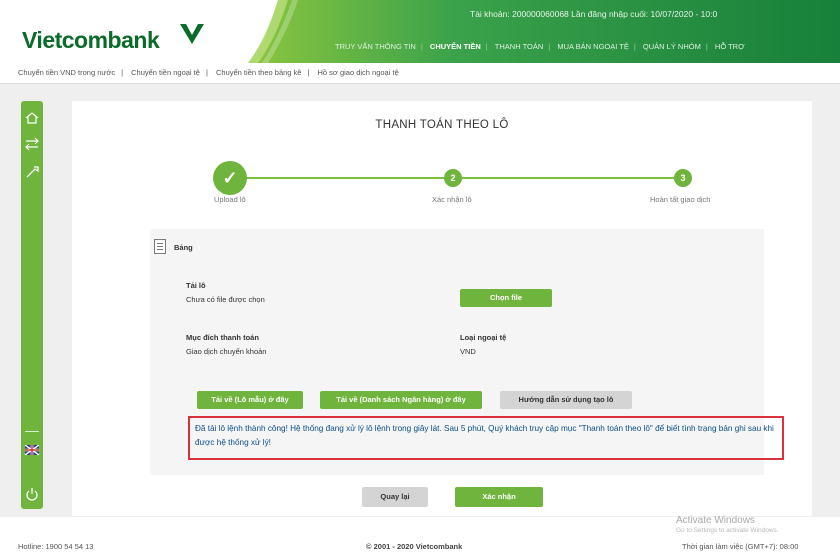 The image size is (840, 557). Describe the element at coordinates (32, 305) in the screenshot. I see `left-sidebar` at that location.